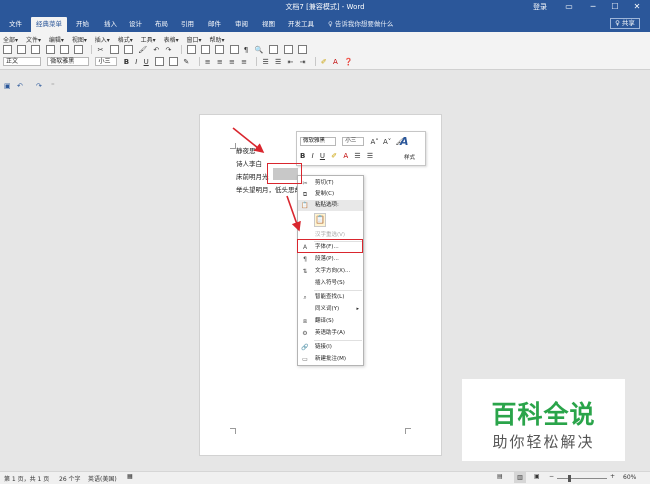 The image size is (650, 484). I want to click on web-layout-icon: ▣, so click(537, 476).